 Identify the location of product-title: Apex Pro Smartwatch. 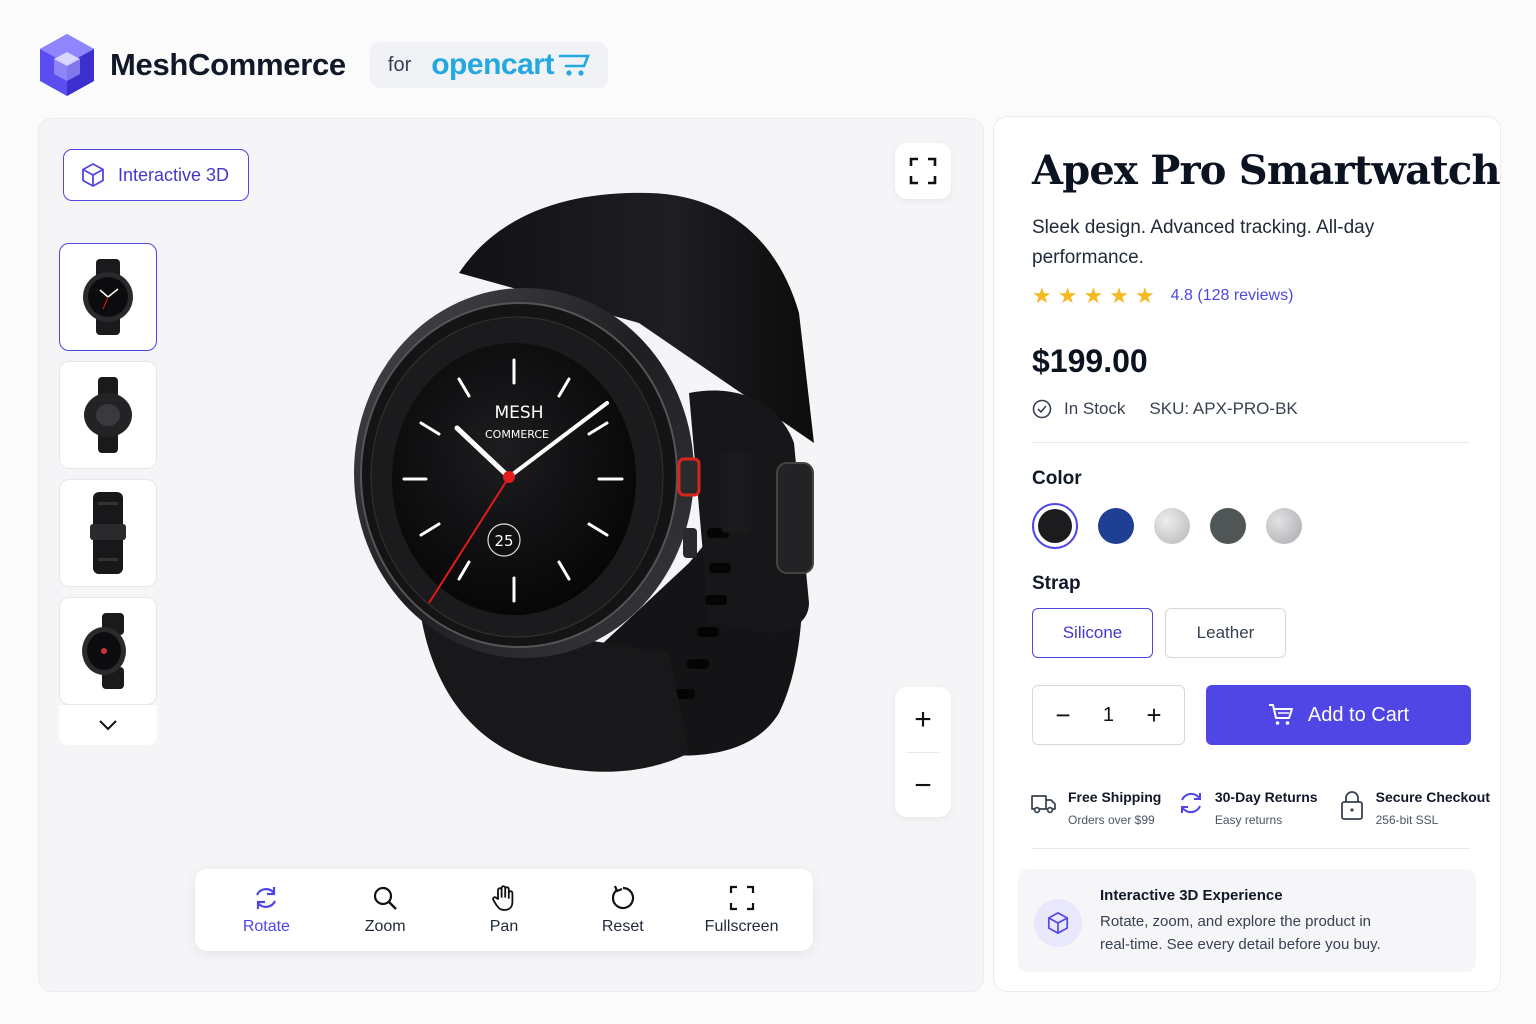
(1266, 170).